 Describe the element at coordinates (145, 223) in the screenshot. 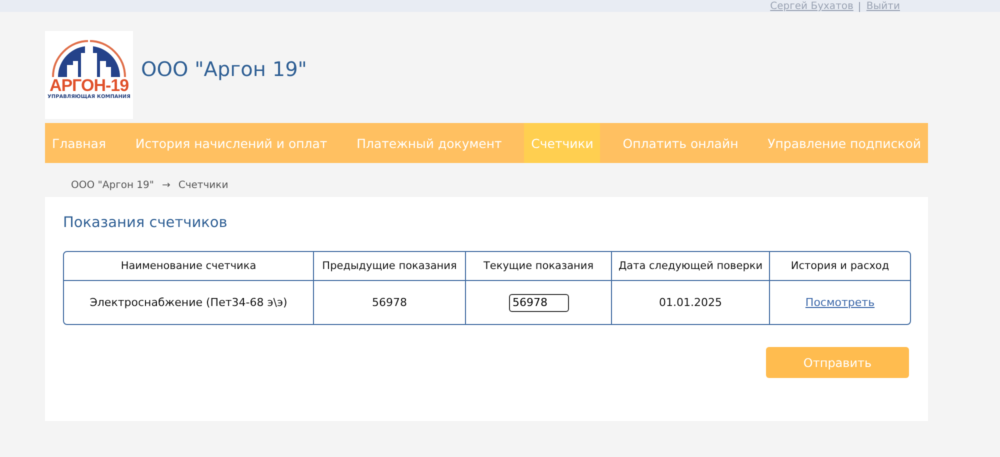

I see `section-title: Показания счетчиков` at that location.